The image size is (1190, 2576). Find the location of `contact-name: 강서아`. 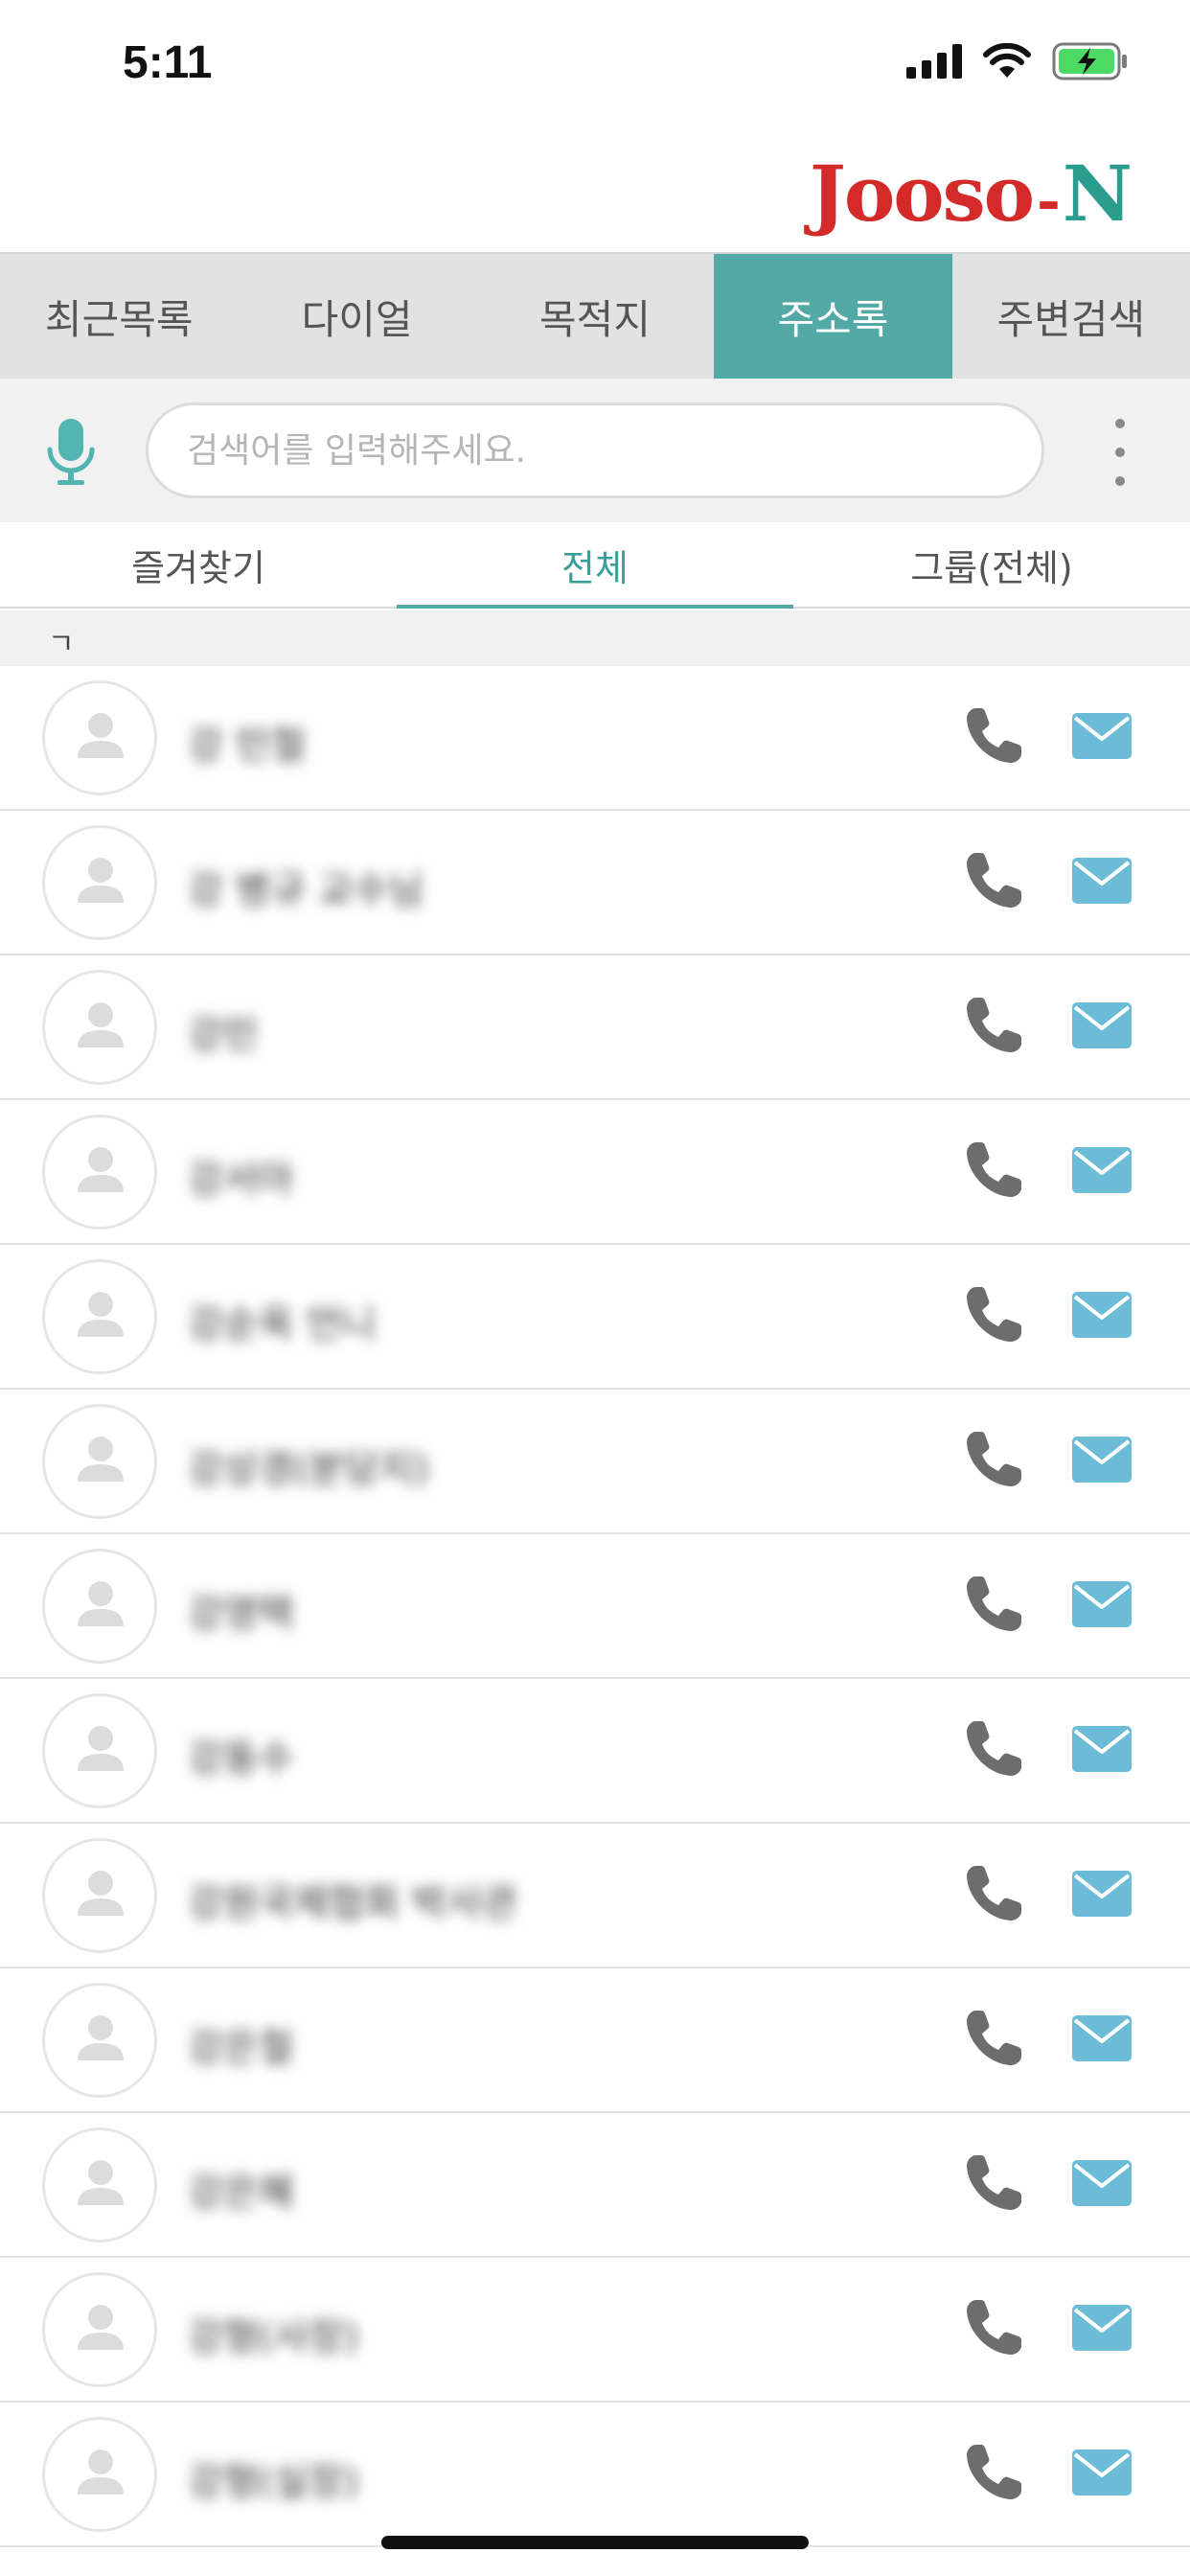

contact-name: 강서아 is located at coordinates (241, 1176).